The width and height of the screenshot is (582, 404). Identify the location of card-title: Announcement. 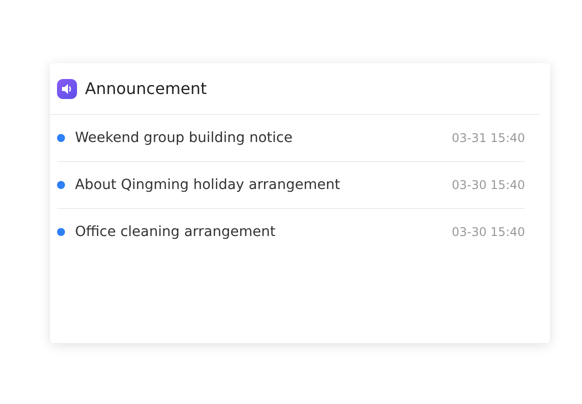
(146, 88).